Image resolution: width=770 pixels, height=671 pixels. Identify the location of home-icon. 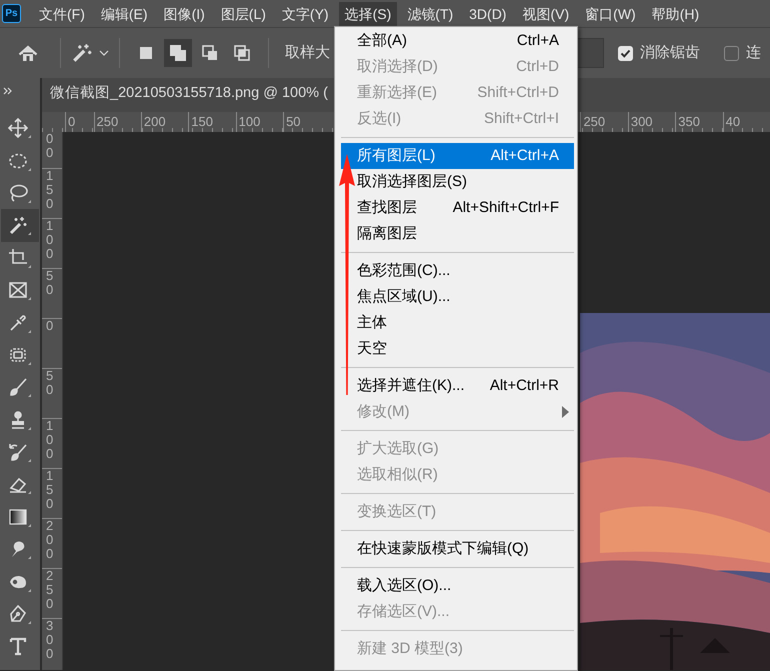
(28, 54).